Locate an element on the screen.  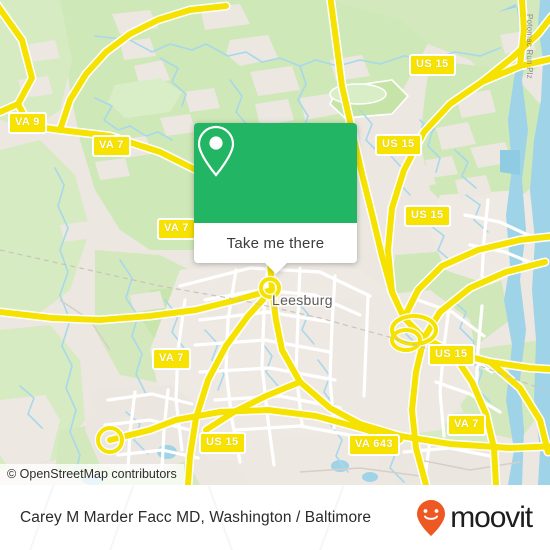
popup-icon-area is located at coordinates (275, 173).